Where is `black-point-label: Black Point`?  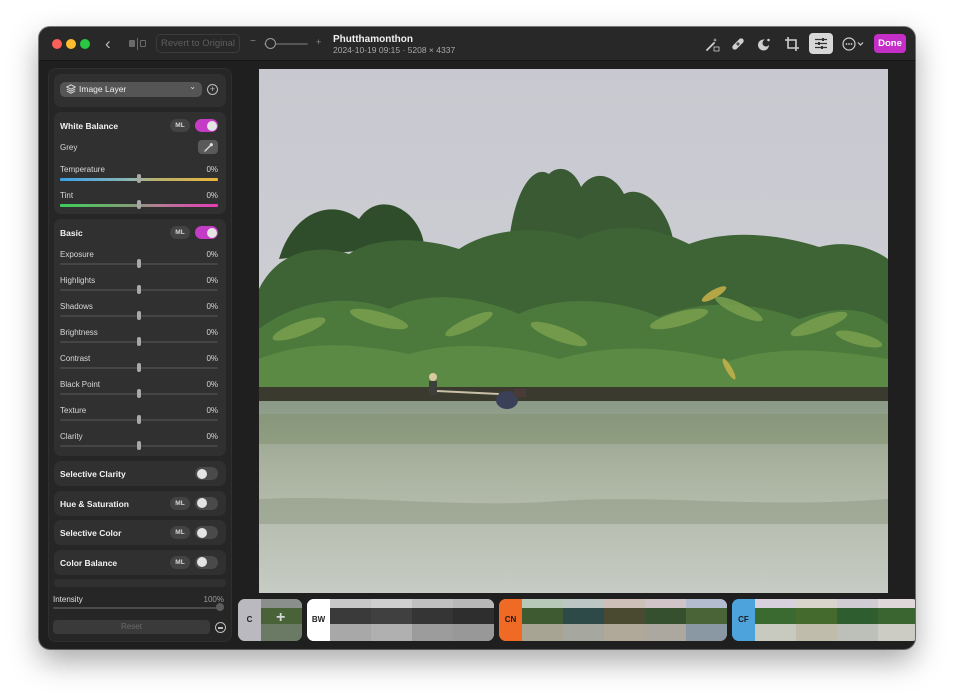
black-point-label: Black Point is located at coordinates (80, 384).